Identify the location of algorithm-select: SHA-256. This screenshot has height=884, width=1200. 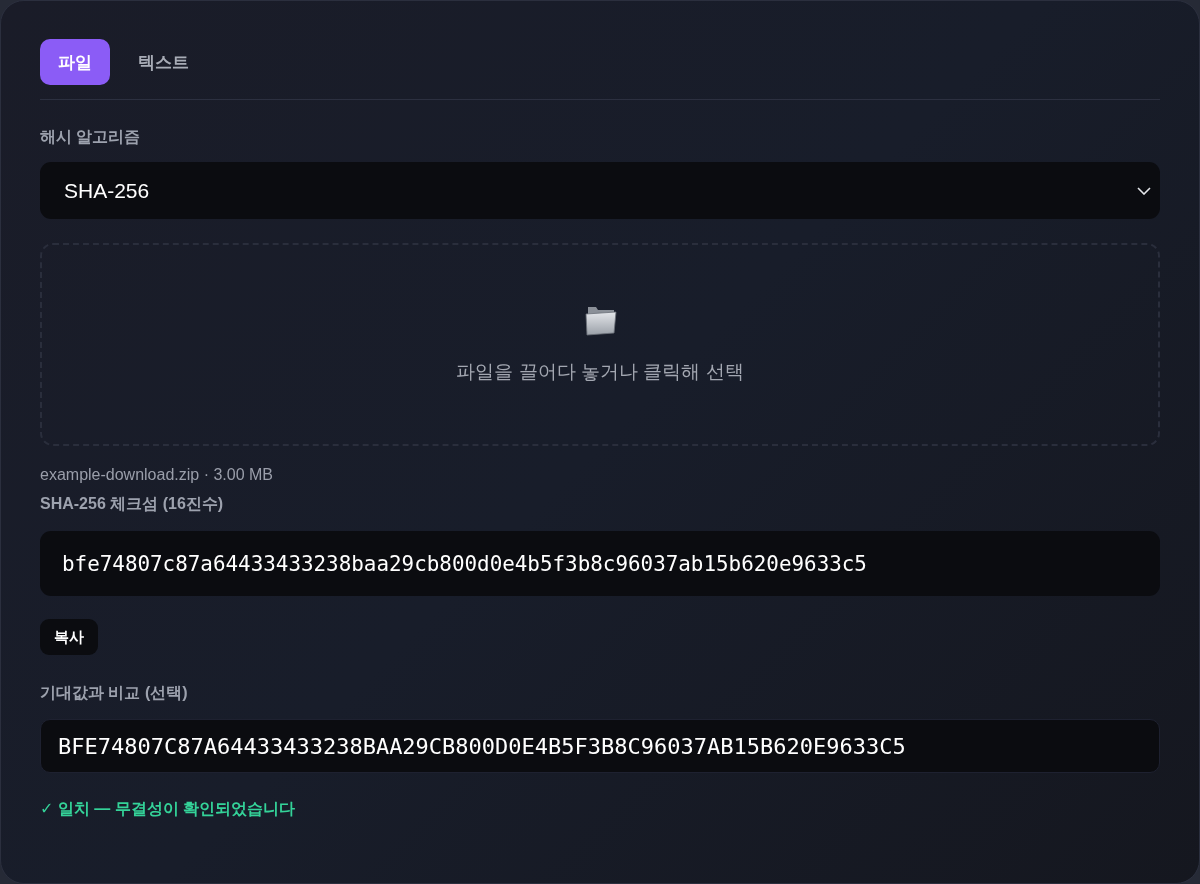
(600, 190).